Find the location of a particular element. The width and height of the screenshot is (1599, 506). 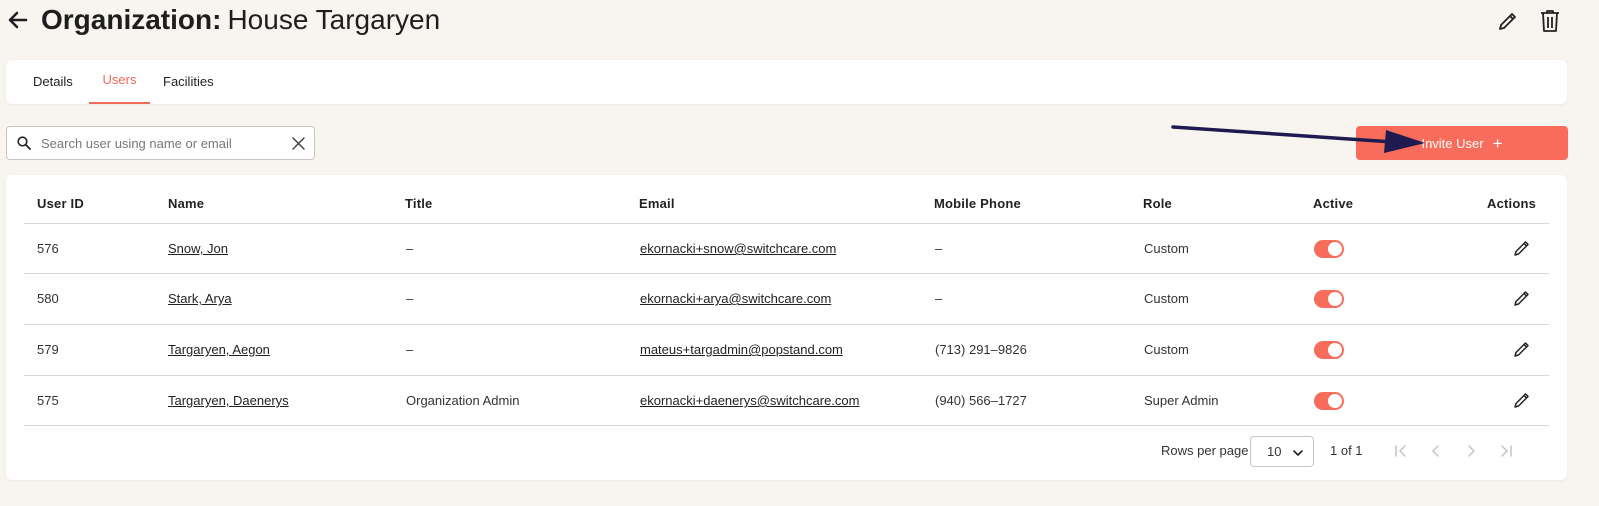

email-link: ekornacki+daenerys@switchcare.com is located at coordinates (749, 400).